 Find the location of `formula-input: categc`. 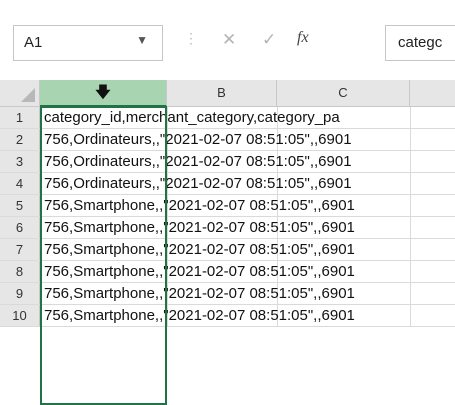

formula-input: categc is located at coordinates (420, 43).